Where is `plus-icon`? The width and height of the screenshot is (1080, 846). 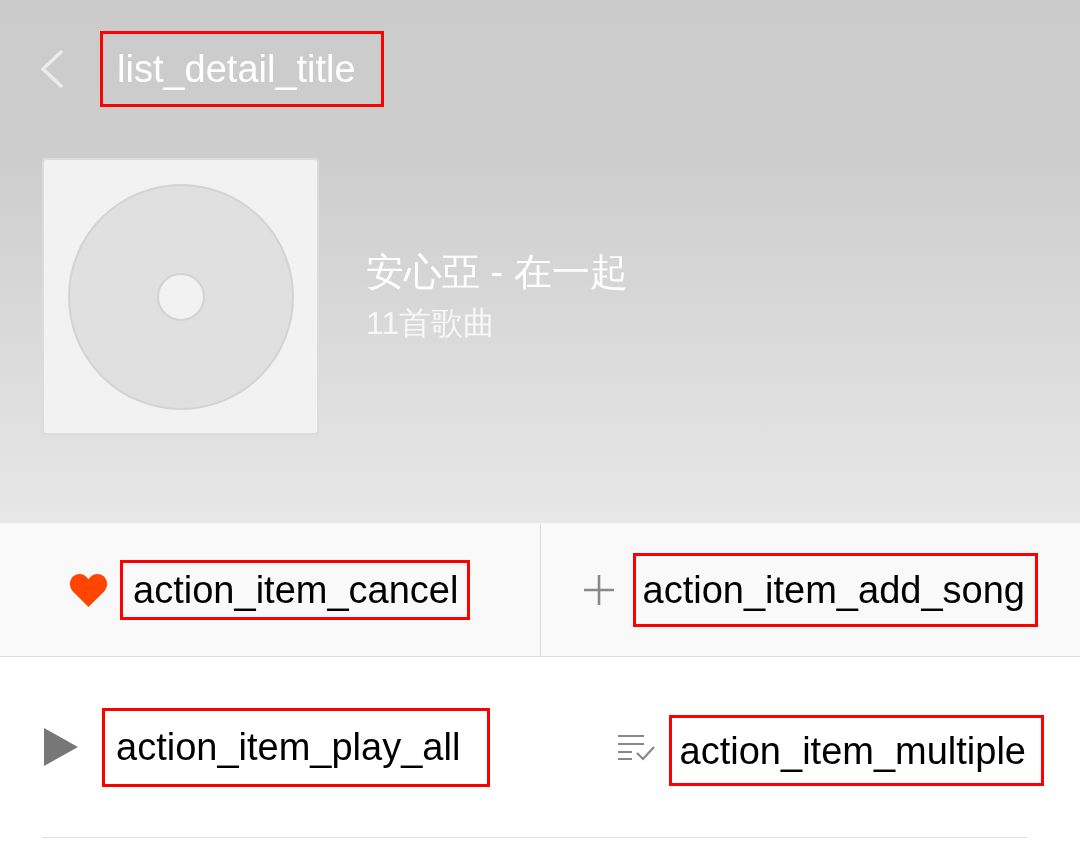
plus-icon is located at coordinates (598, 589).